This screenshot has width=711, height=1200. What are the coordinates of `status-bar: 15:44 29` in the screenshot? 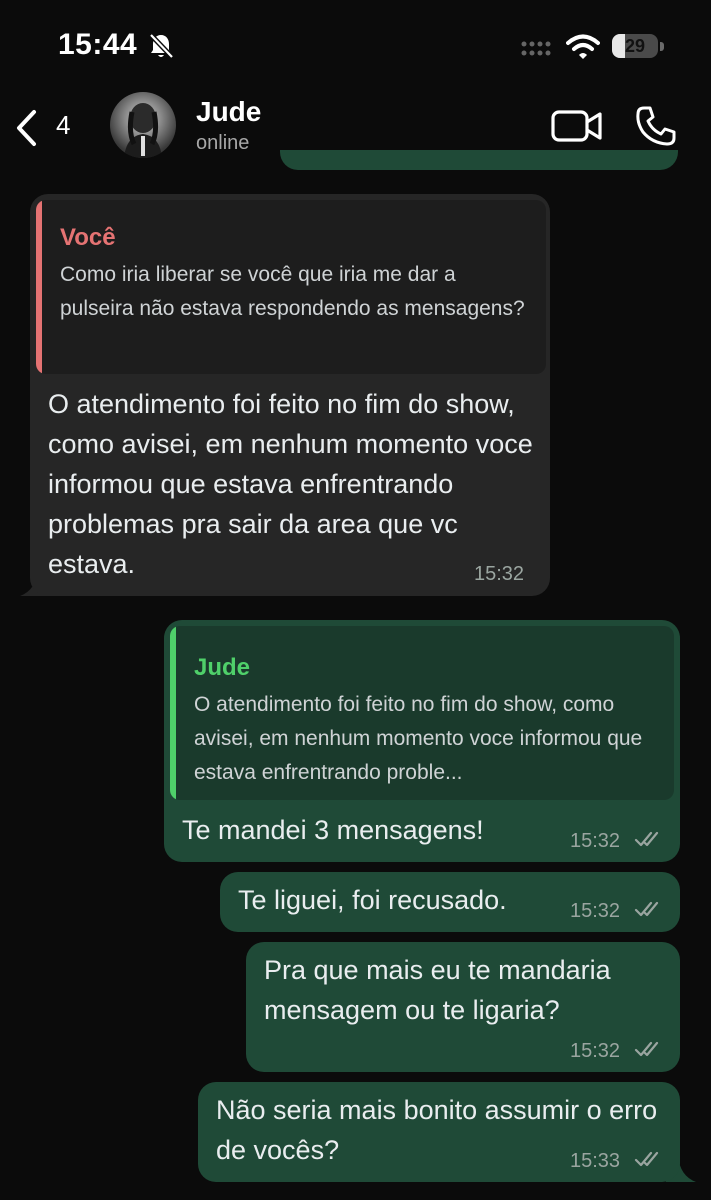 It's located at (355, 46).